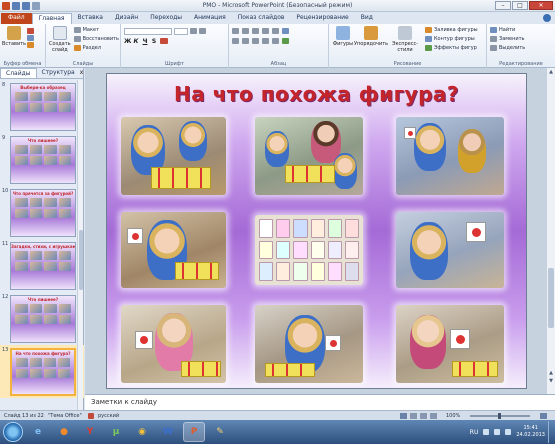 Image resolution: width=555 pixels, height=444 pixels. Describe the element at coordinates (136, 41) in the screenshot. I see `italic-button: К` at that location.